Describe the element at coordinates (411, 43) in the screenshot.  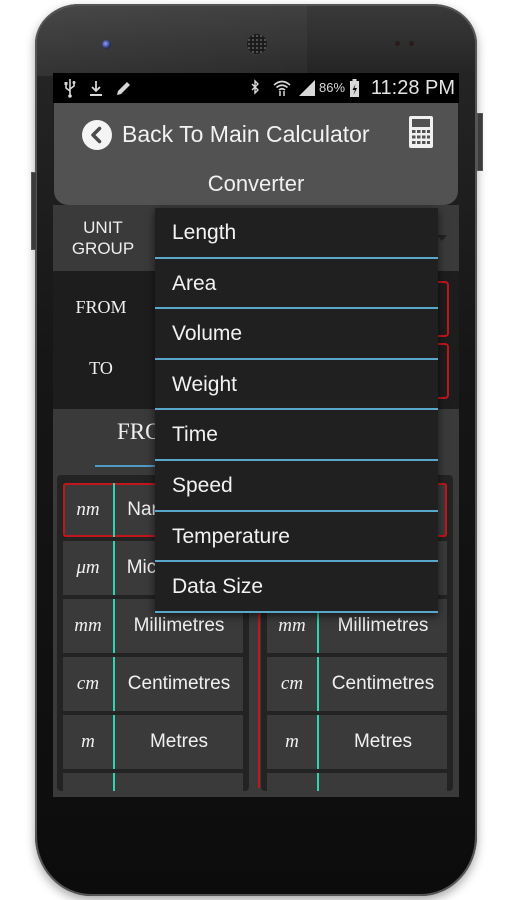
I see `light-sensor` at that location.